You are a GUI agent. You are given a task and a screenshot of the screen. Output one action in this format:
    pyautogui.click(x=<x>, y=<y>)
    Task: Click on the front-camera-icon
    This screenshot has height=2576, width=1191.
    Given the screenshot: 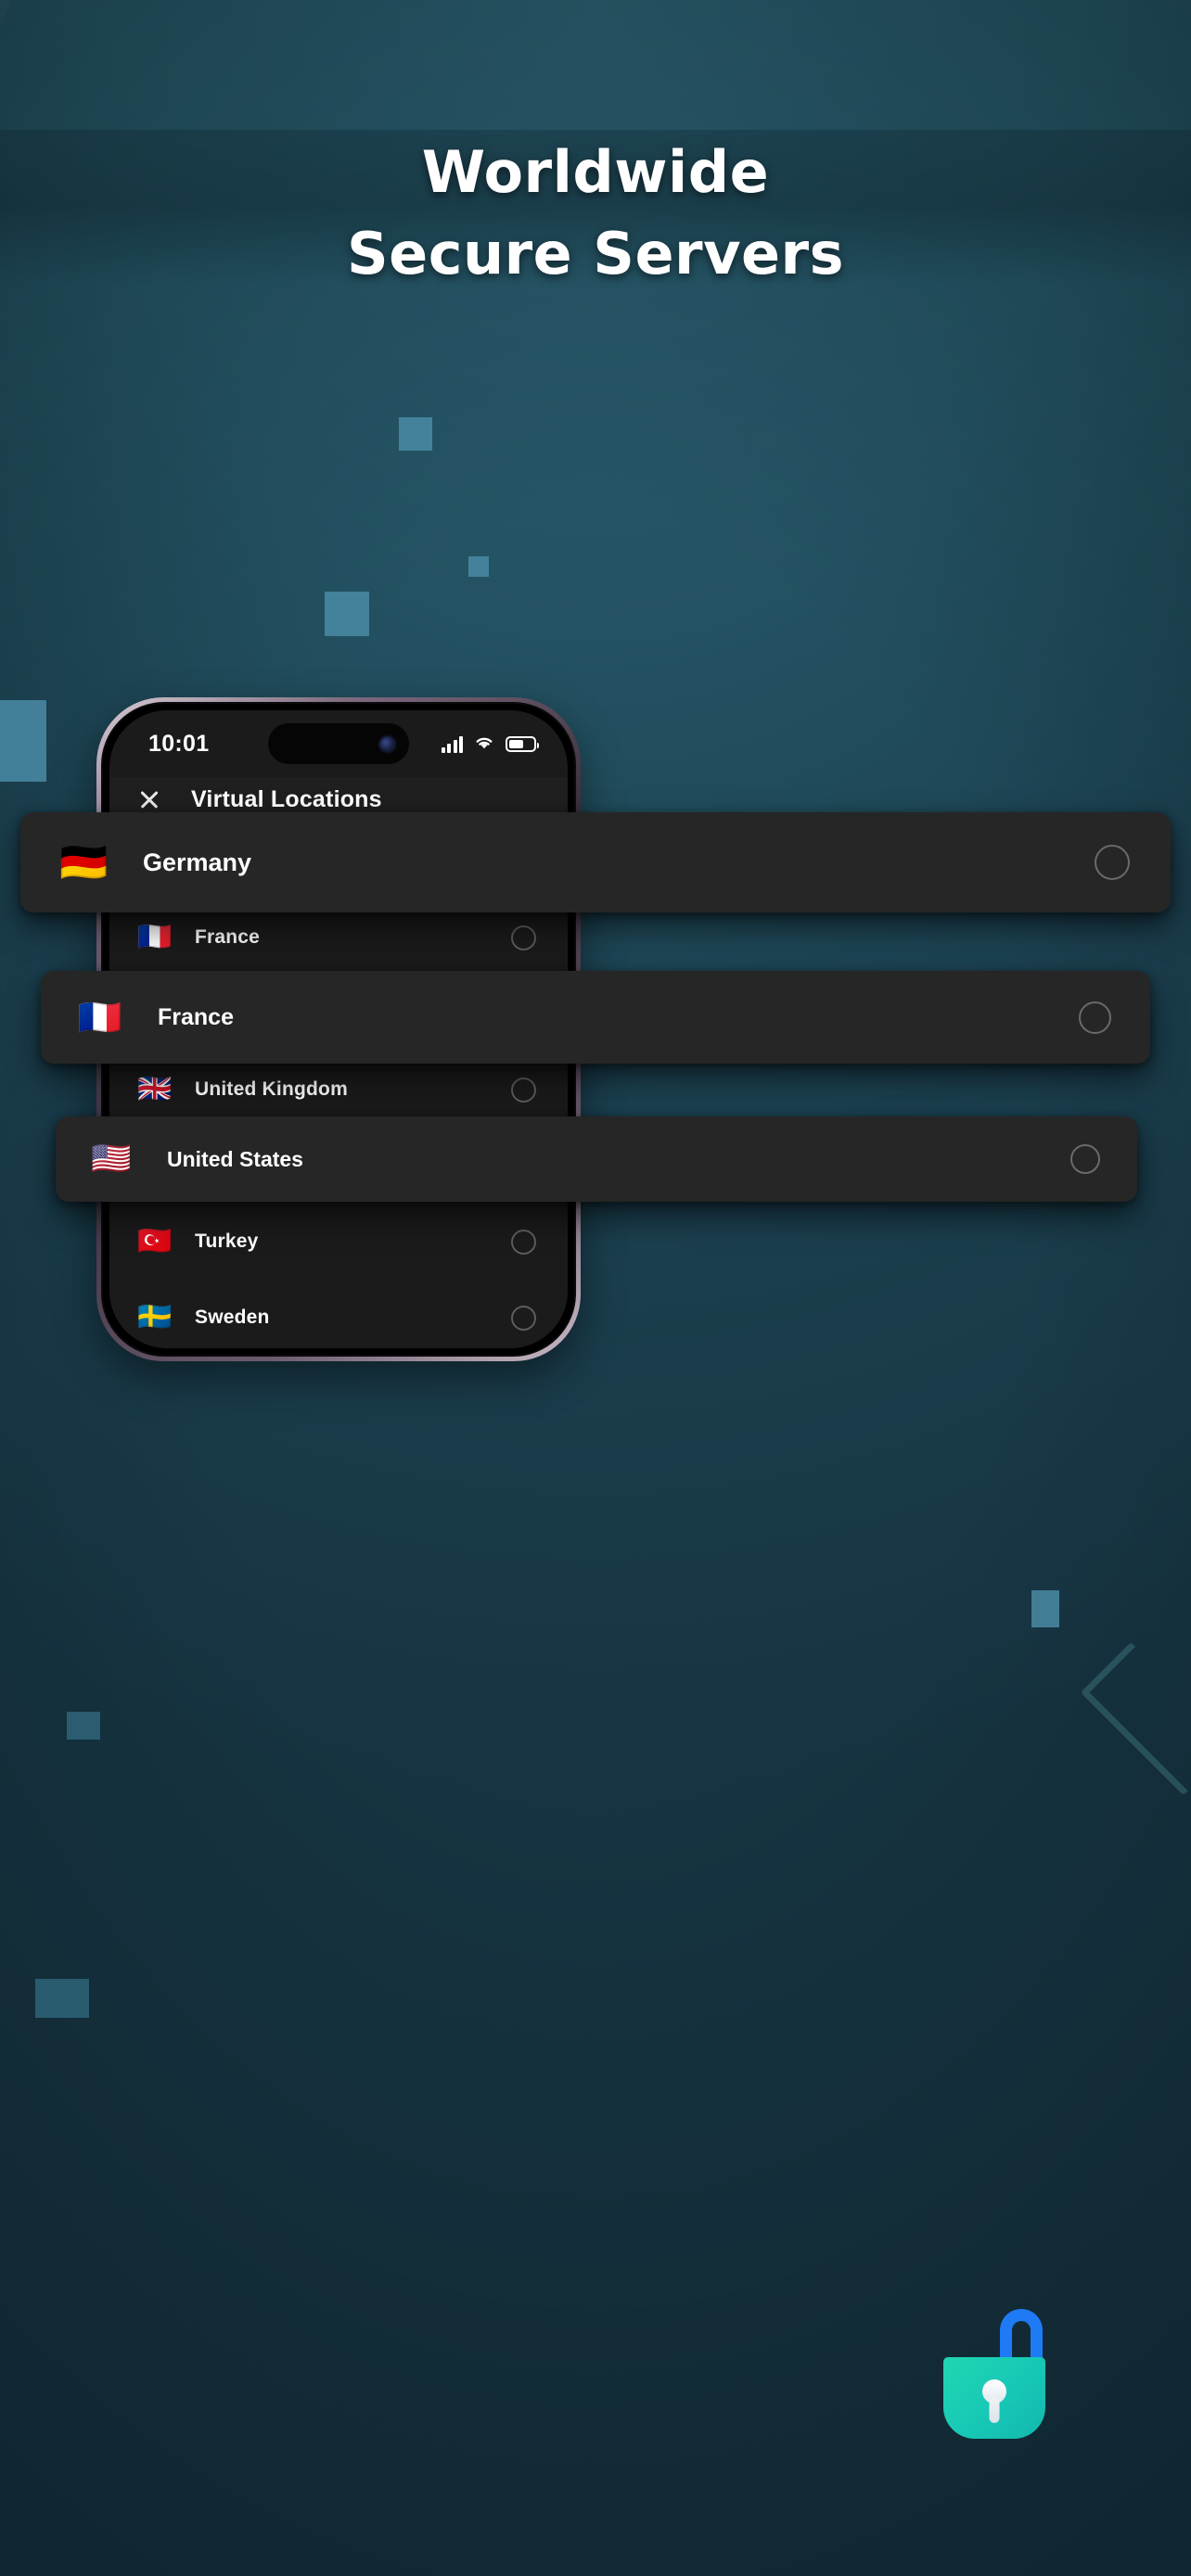 What is the action you would take?
    pyautogui.click(x=387, y=743)
    